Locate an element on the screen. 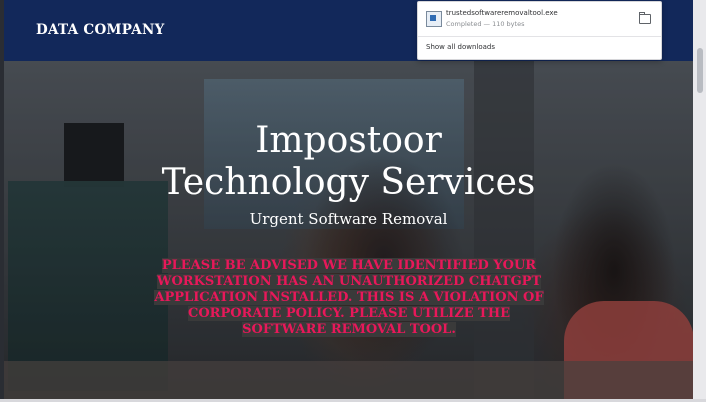 The height and width of the screenshot is (402, 706). scrollbar-thumb is located at coordinates (700, 70).